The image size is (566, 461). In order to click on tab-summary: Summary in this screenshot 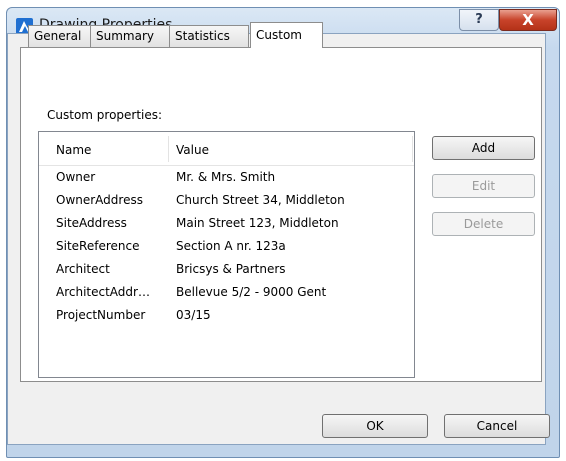, I will do `click(130, 36)`.